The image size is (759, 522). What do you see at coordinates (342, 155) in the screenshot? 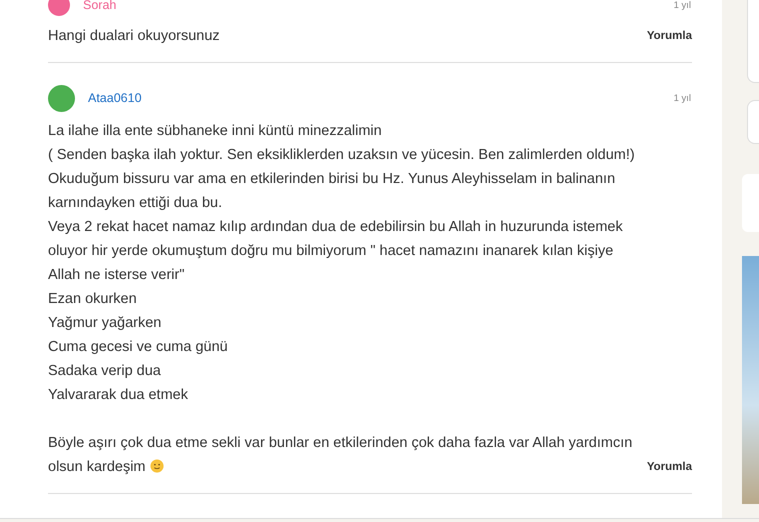
I see `post-text: ( Senden başka ilah yoktur. Sen eksikliklerden uzaksın ve yücesin. Ben zalimlerden oldum!)` at bounding box center [342, 155].